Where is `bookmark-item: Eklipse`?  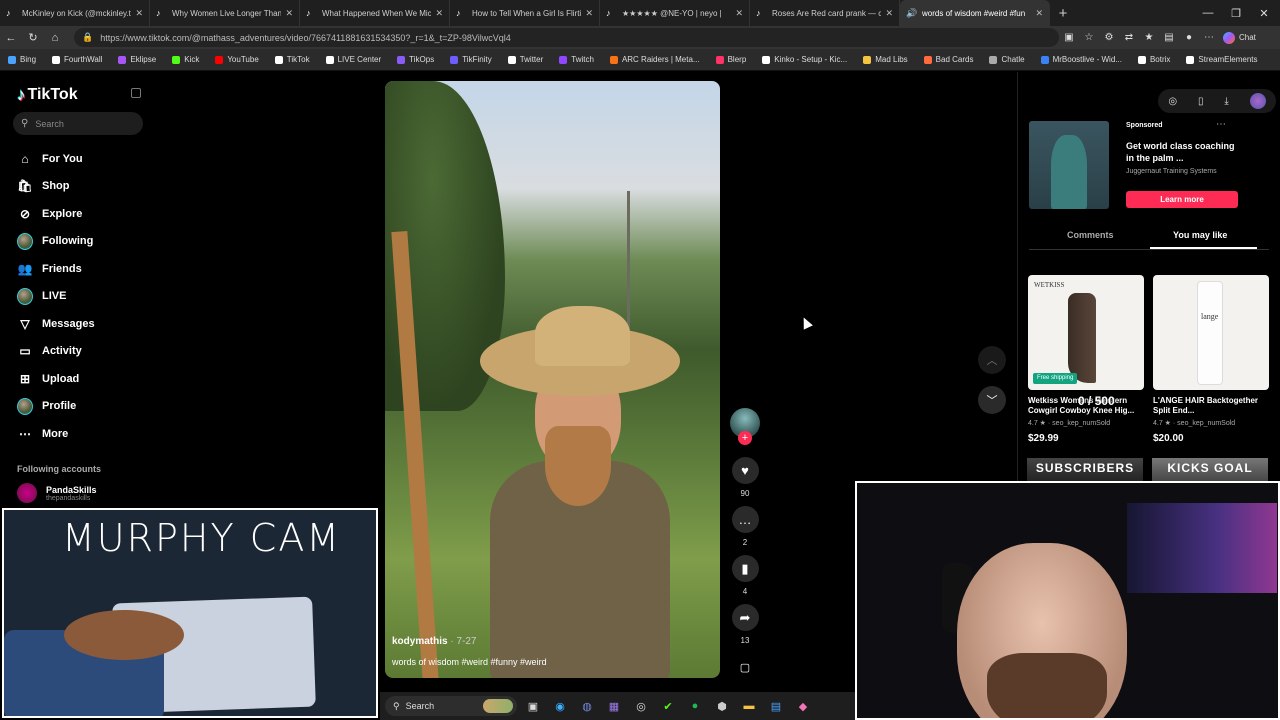 bookmark-item: Eklipse is located at coordinates (137, 59).